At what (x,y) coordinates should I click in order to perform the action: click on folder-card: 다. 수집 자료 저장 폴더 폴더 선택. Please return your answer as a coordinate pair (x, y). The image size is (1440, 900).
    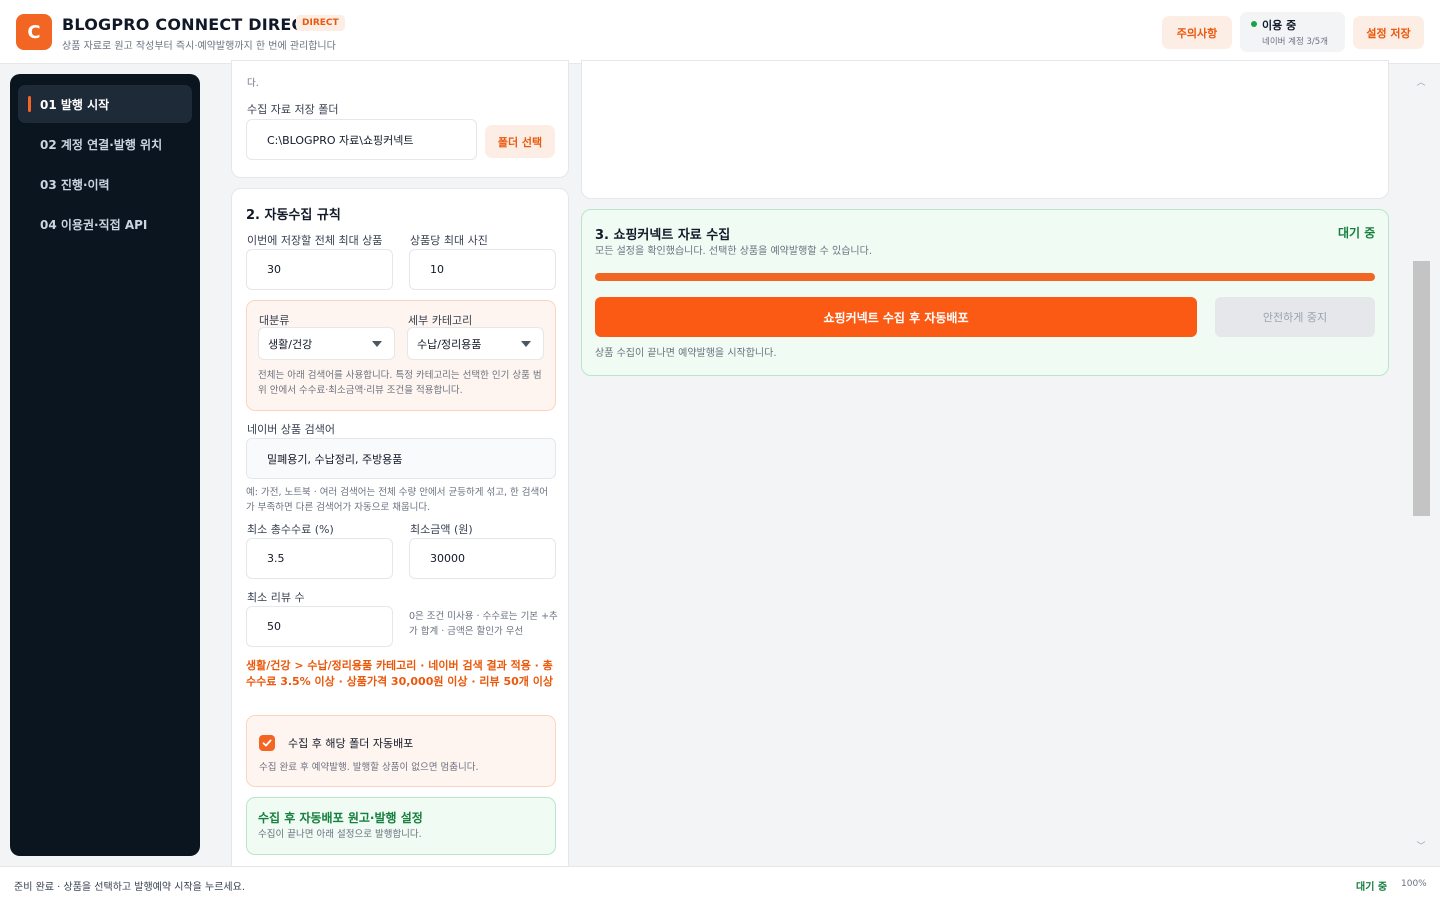
    Looking at the image, I should click on (400, 119).